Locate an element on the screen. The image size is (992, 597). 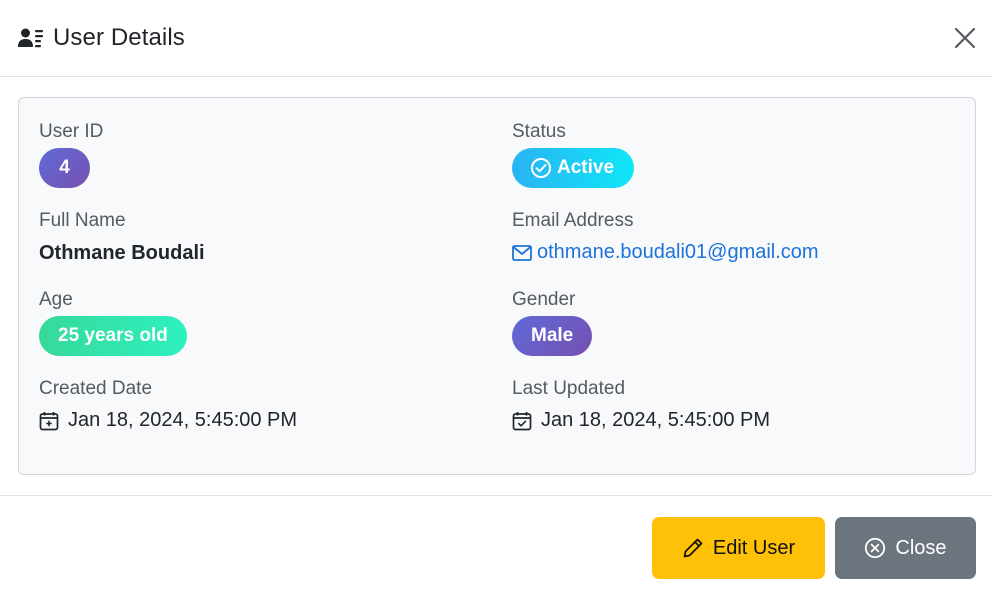
user-id-badge: 4 is located at coordinates (64, 168).